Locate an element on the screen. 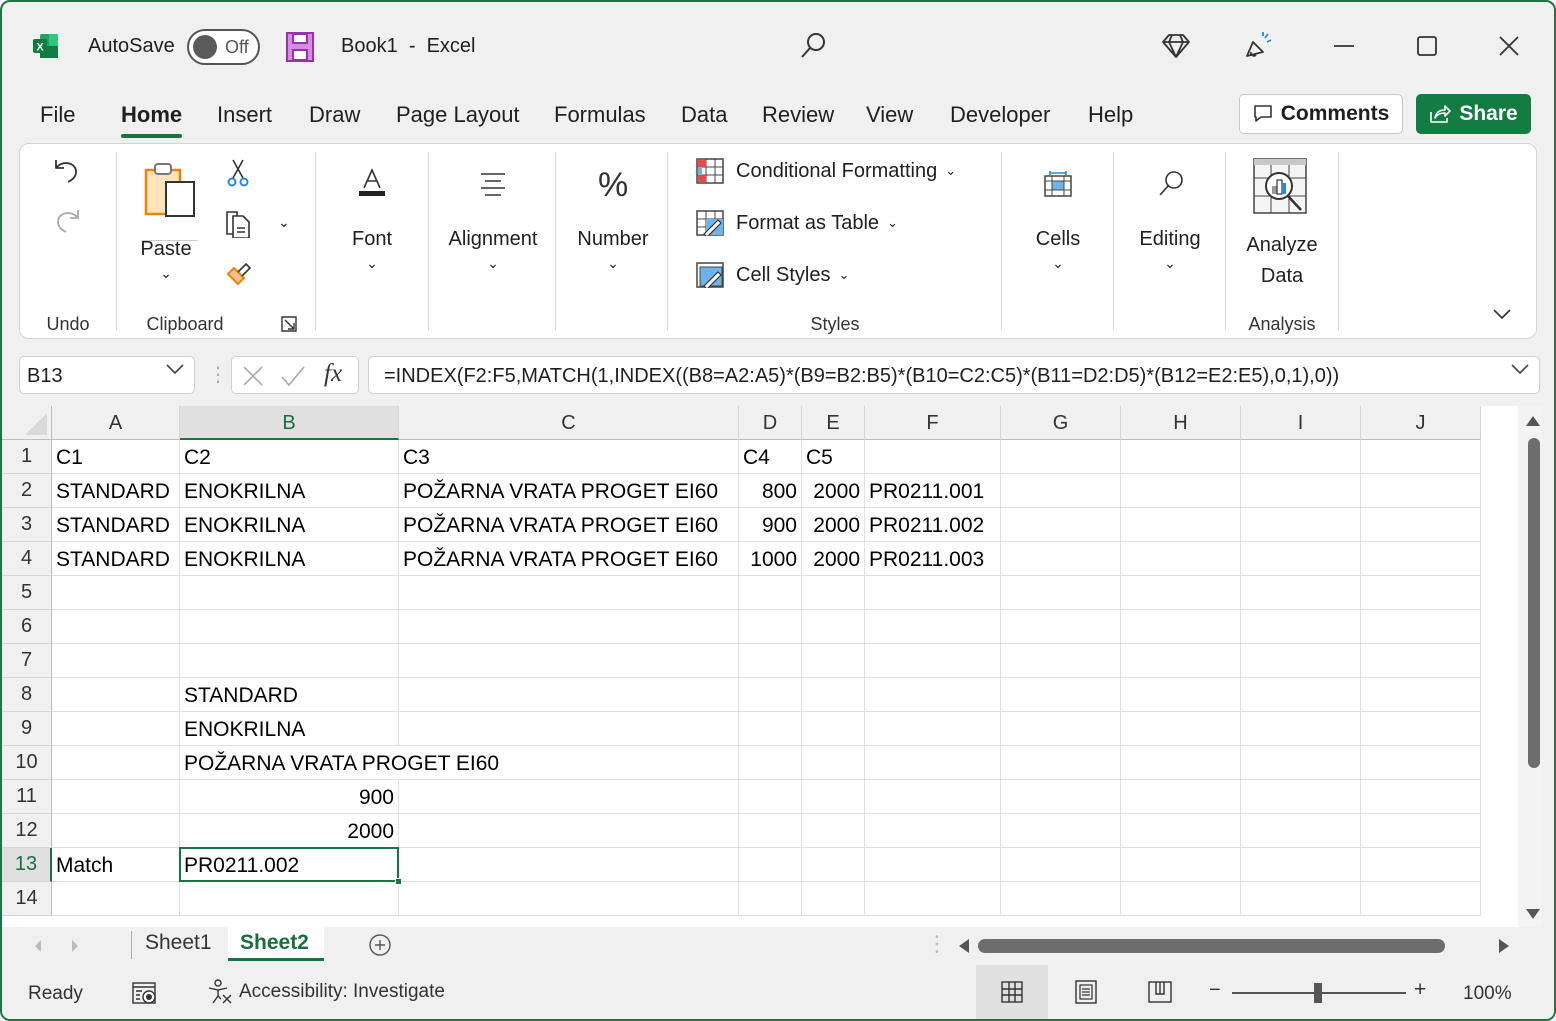 The height and width of the screenshot is (1021, 1556). cell-b1: C2 is located at coordinates (289, 457).